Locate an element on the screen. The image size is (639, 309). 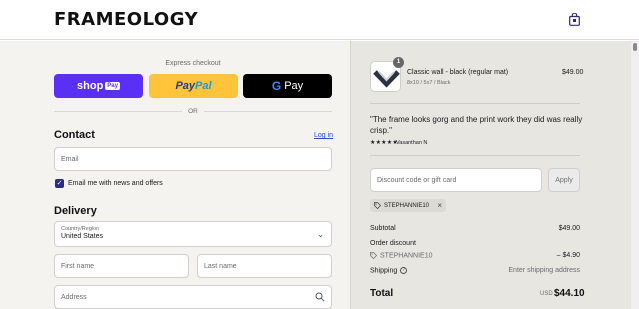
address-placeholder: Address is located at coordinates (74, 297).